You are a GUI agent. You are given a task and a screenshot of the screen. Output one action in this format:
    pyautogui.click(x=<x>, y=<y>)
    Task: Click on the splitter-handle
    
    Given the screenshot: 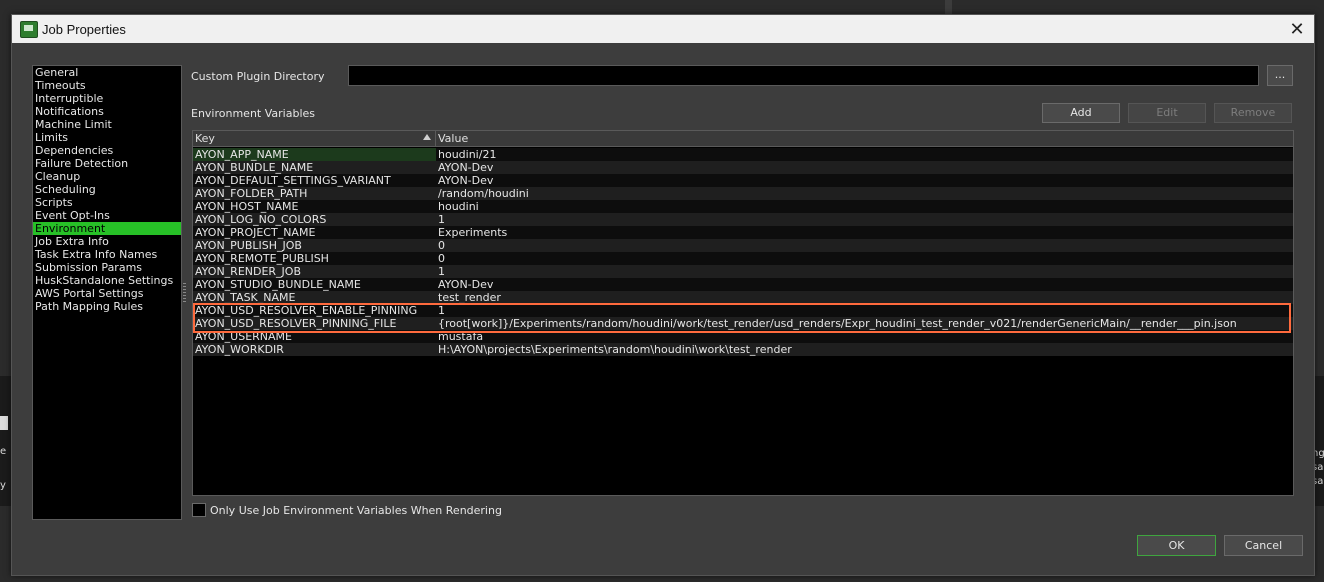 What is the action you would take?
    pyautogui.click(x=184, y=293)
    